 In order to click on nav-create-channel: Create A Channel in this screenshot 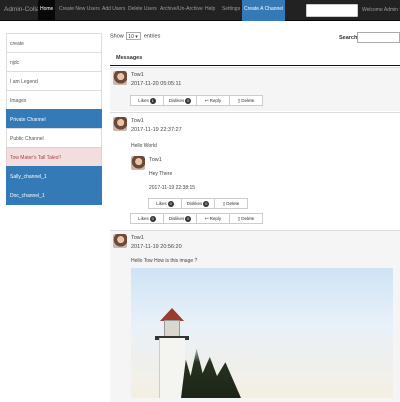, I will do `click(264, 10)`.